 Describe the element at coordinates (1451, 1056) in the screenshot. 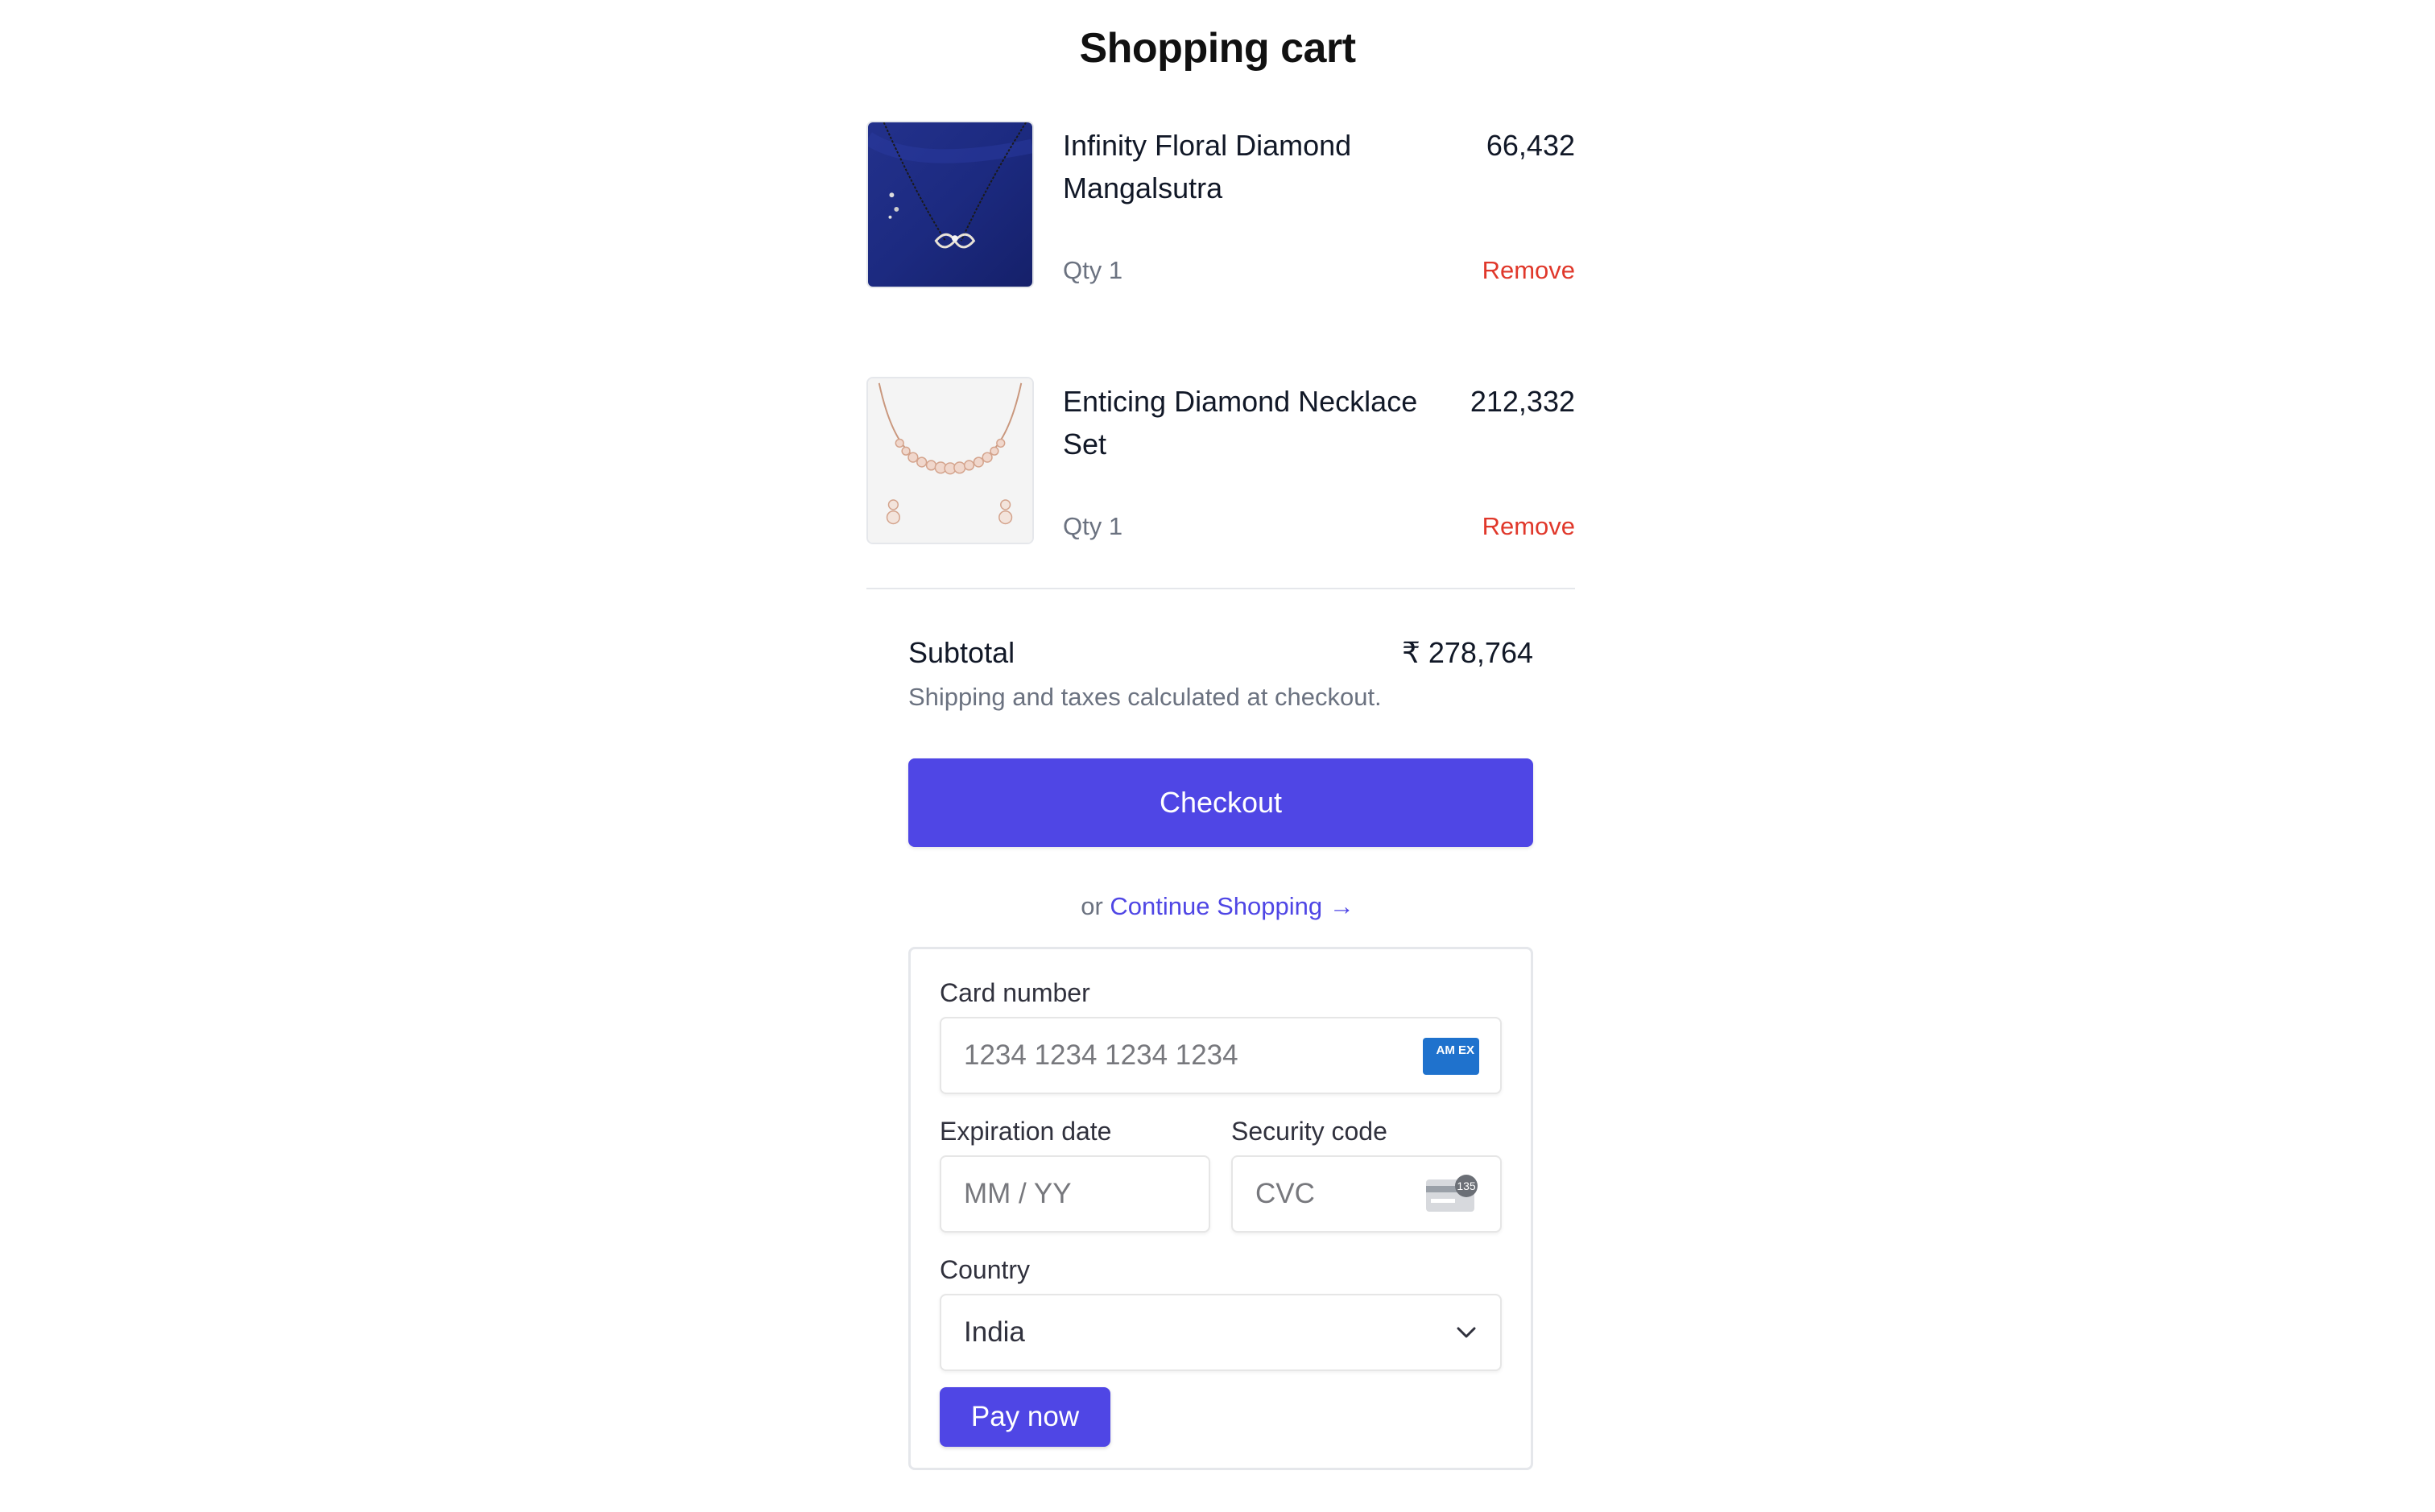

I see `amex-icon: AM EX` at that location.